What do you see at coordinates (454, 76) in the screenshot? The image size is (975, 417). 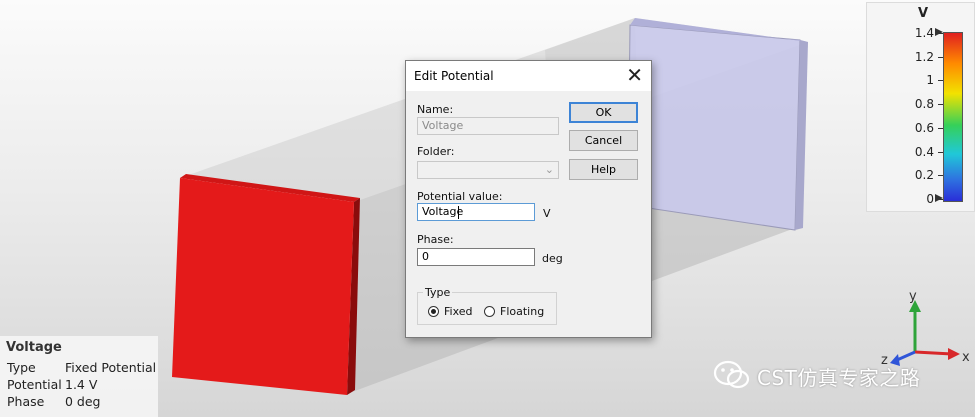 I see `dialog-title: Edit Potential` at bounding box center [454, 76].